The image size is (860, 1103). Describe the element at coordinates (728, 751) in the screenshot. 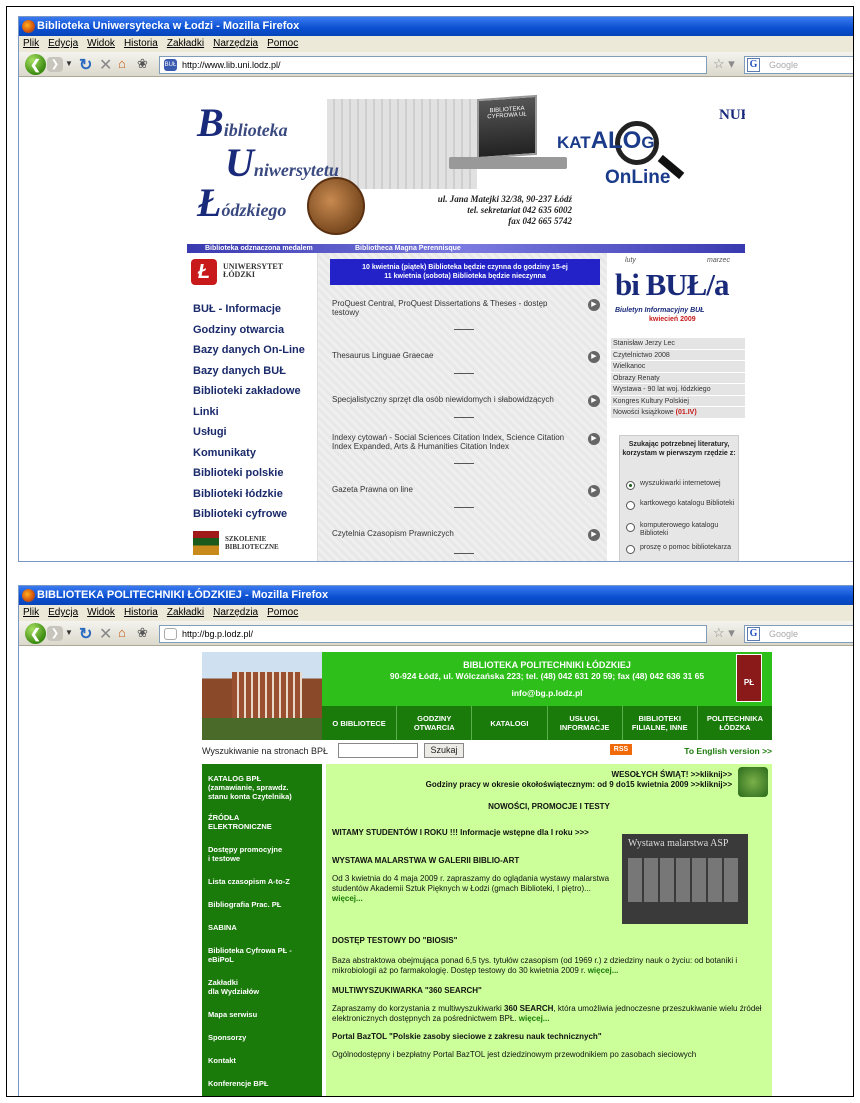

I see `english-version-link: To English version >>` at that location.